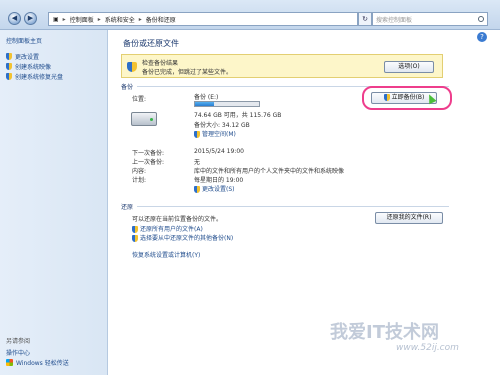  What do you see at coordinates (151, 43) in the screenshot?
I see `page-title: 备份或还原文件` at bounding box center [151, 43].